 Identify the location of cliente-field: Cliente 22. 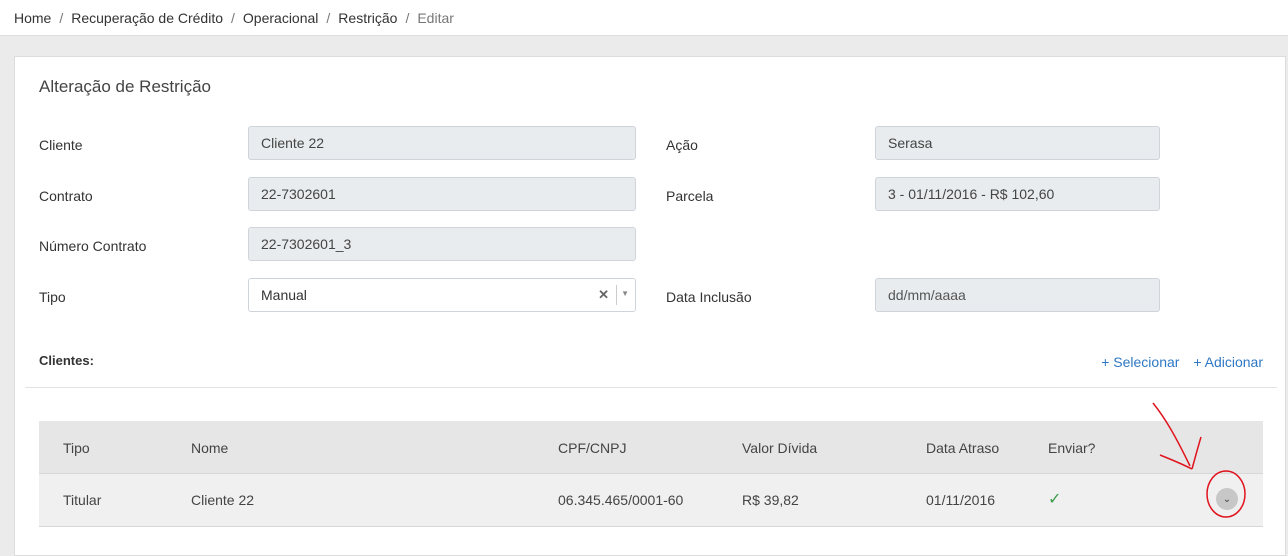
(442, 143).